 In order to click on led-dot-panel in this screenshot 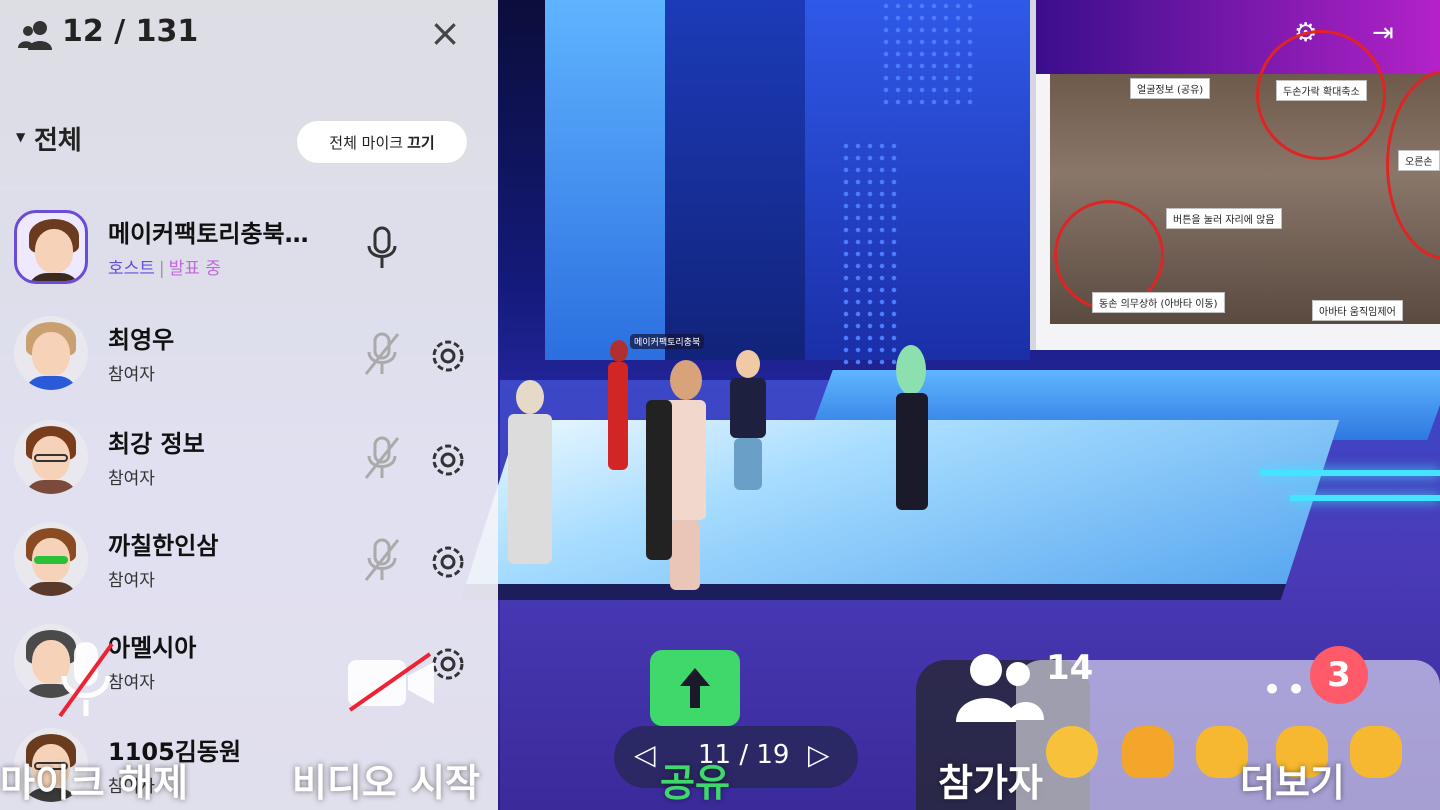, I will do `click(927, 55)`.